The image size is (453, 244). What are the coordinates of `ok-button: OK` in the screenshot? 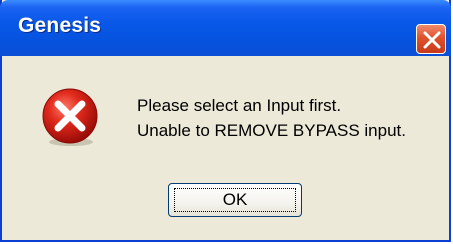 It's located at (235, 200).